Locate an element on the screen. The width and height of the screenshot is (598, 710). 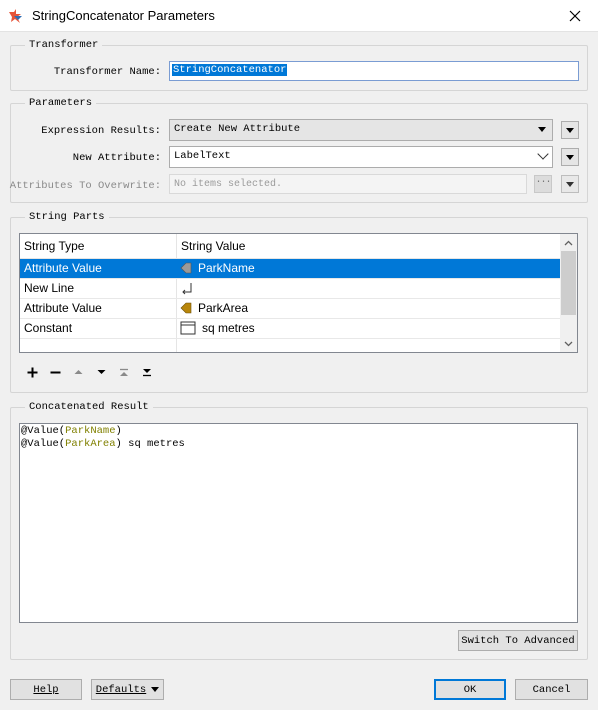
attributes-to-overwrite-placeholder: No items selected. is located at coordinates (228, 184).